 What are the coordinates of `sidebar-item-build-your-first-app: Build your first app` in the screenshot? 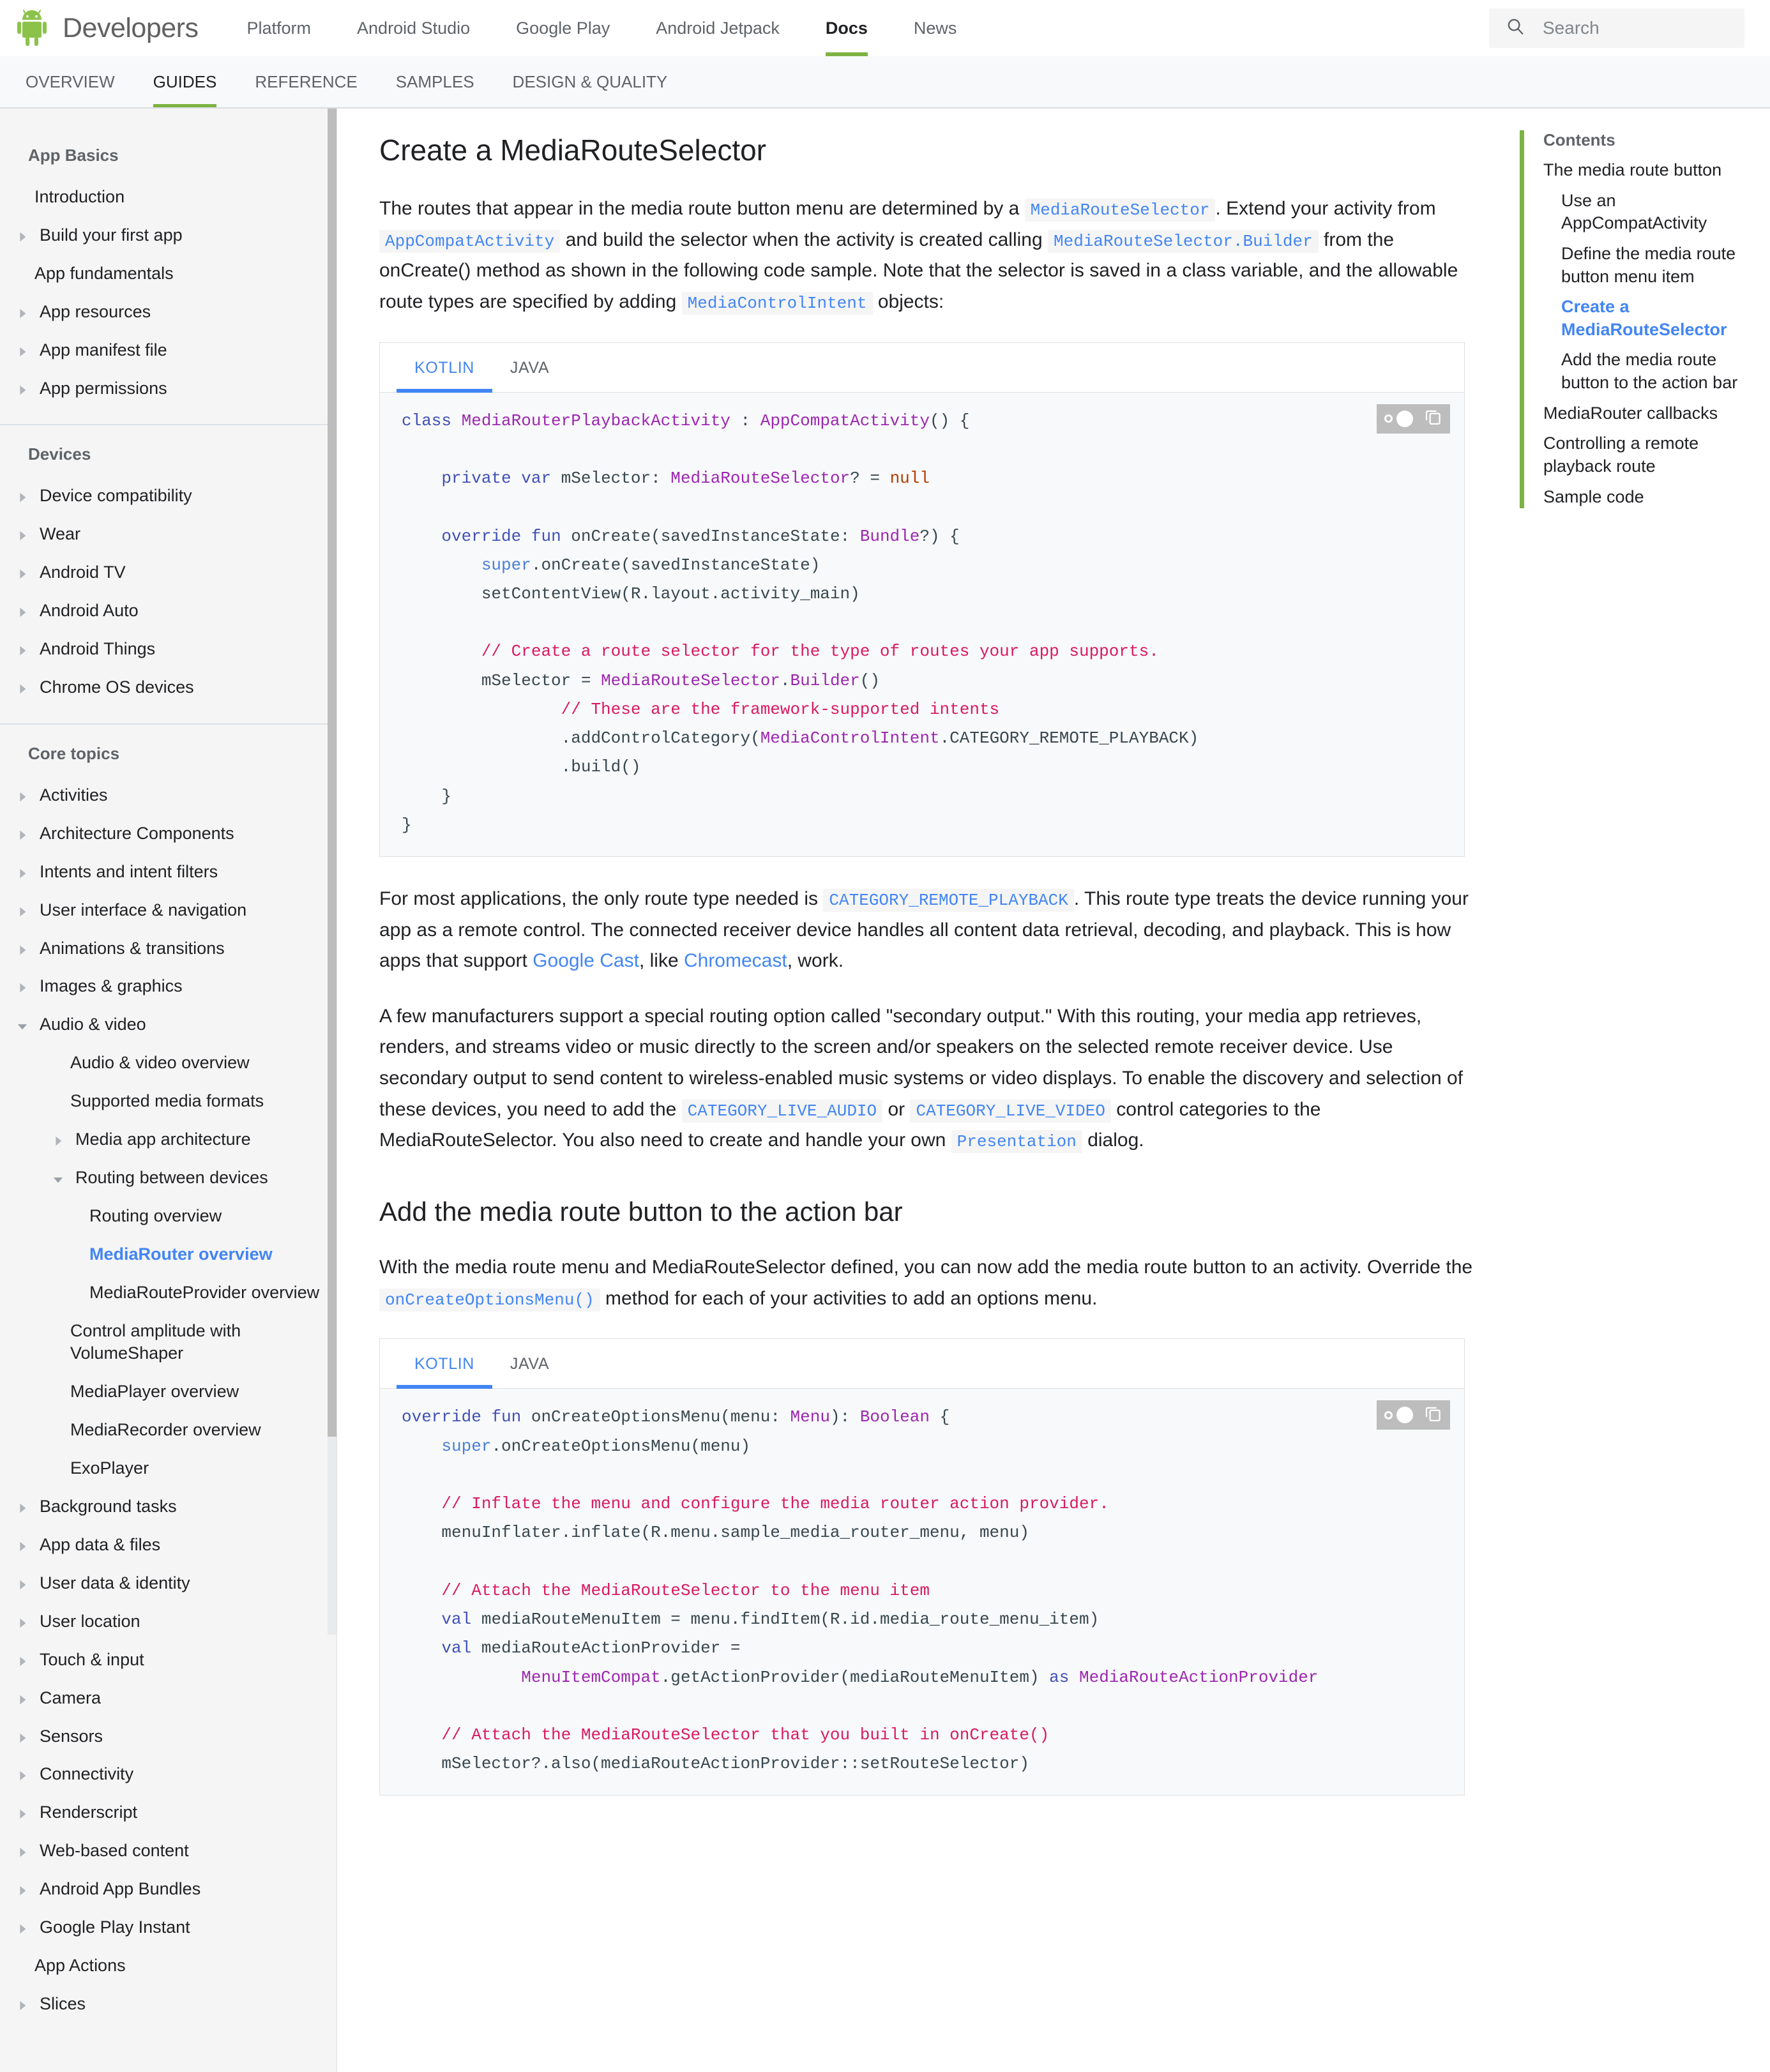 It's located at (168, 235).